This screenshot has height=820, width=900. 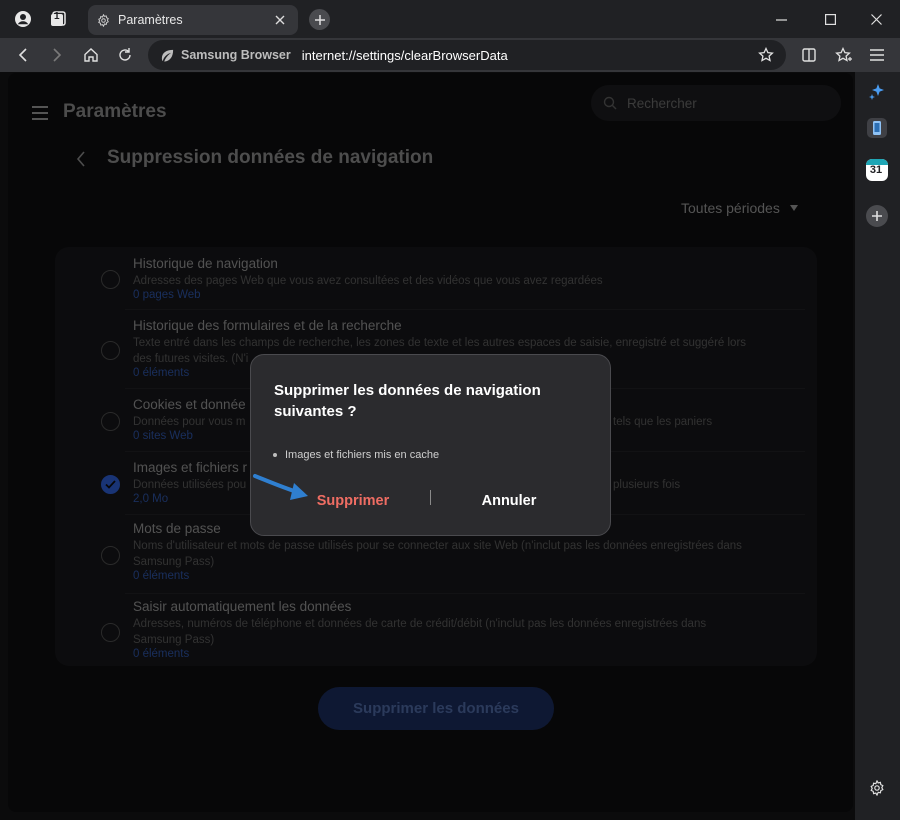 I want to click on back-button, so click(x=23, y=55).